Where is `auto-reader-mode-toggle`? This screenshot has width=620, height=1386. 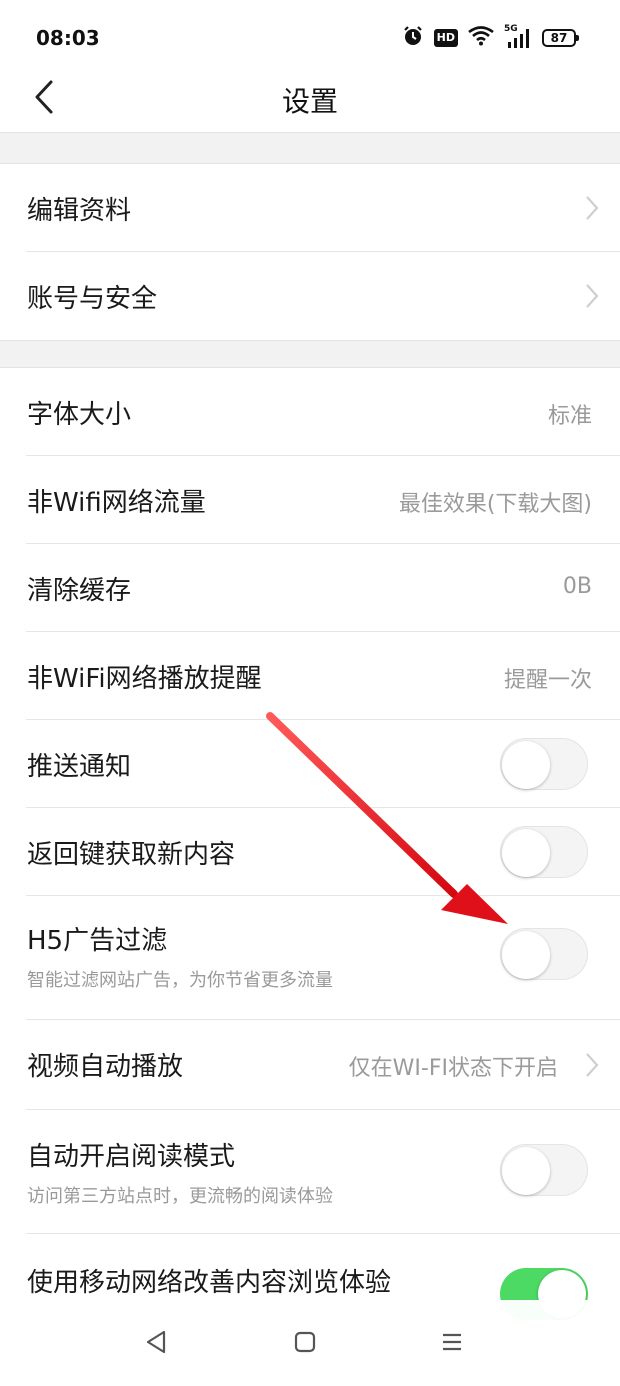
auto-reader-mode-toggle is located at coordinates (544, 1170).